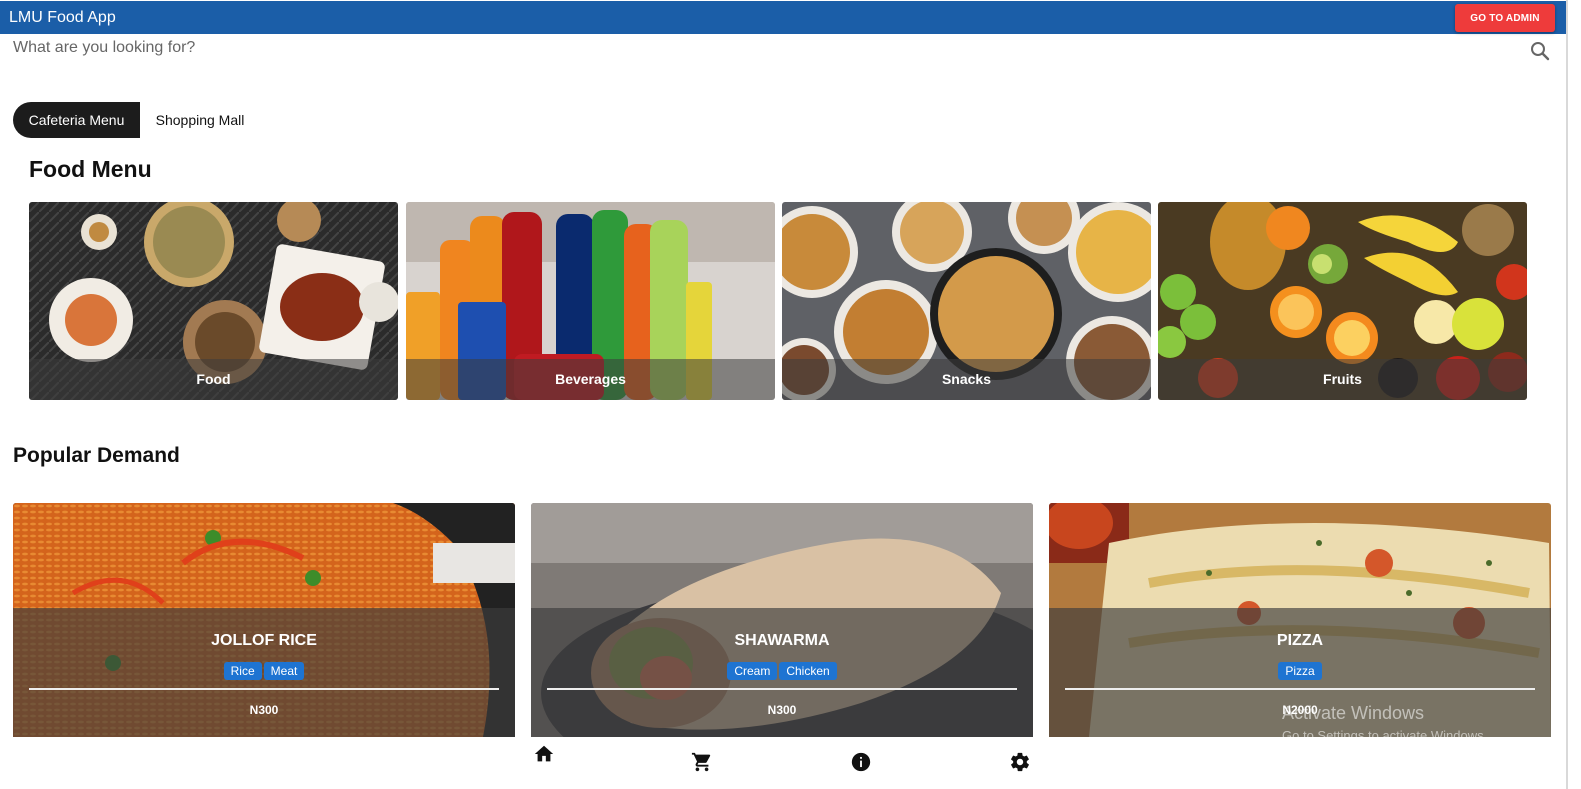  I want to click on bottom-navigation, so click(783, 763).